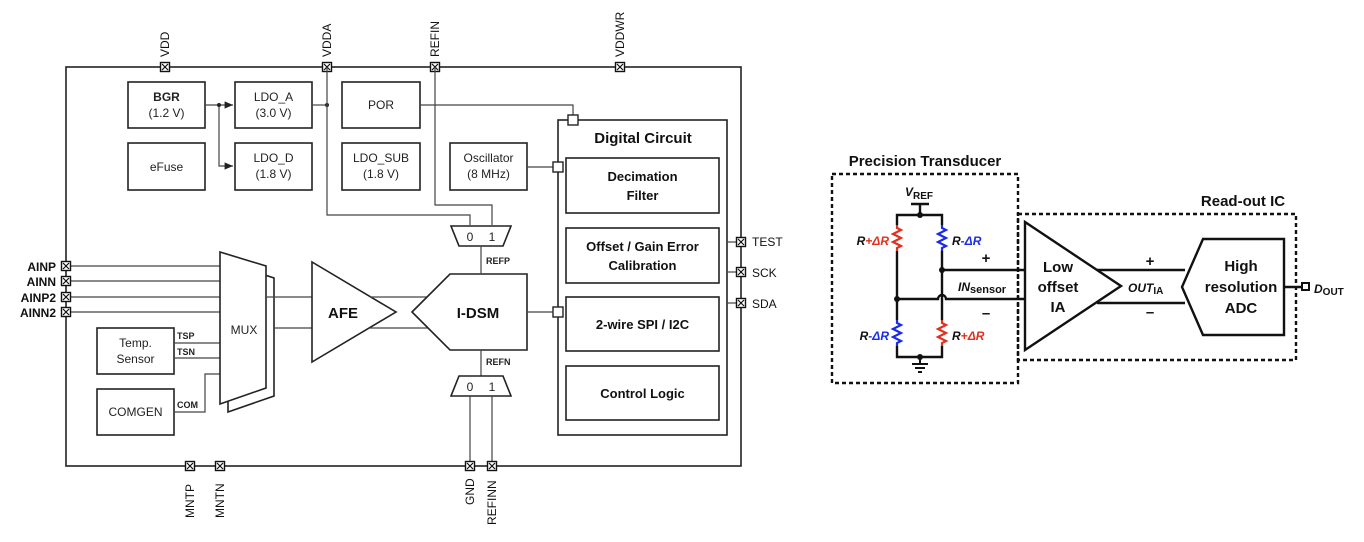 This screenshot has height=542, width=1364. Describe the element at coordinates (158, 404) in the screenshot. I see `comgen-block: COMGEN COM` at that location.